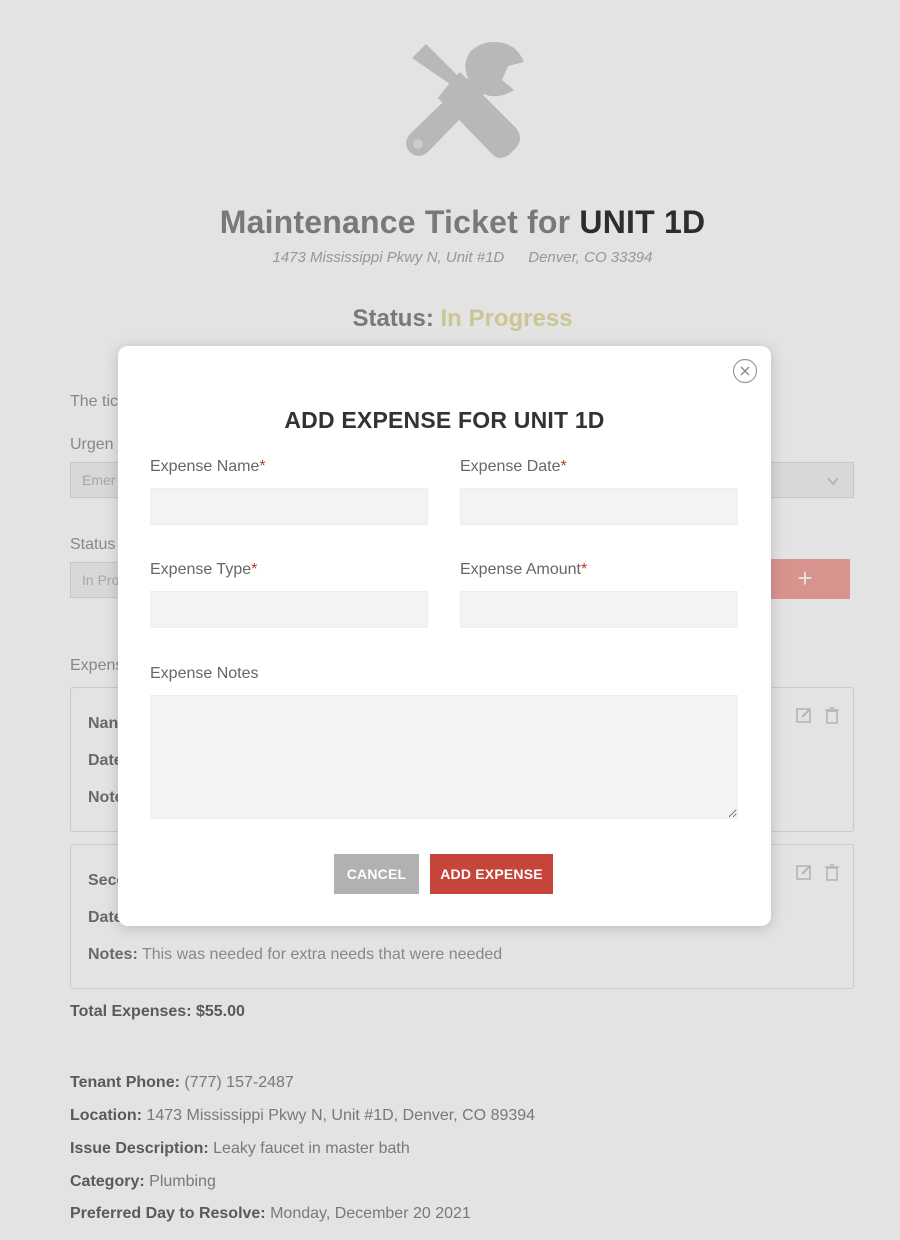  What do you see at coordinates (204, 673) in the screenshot?
I see `expense-notes-label: Expense Notes` at bounding box center [204, 673].